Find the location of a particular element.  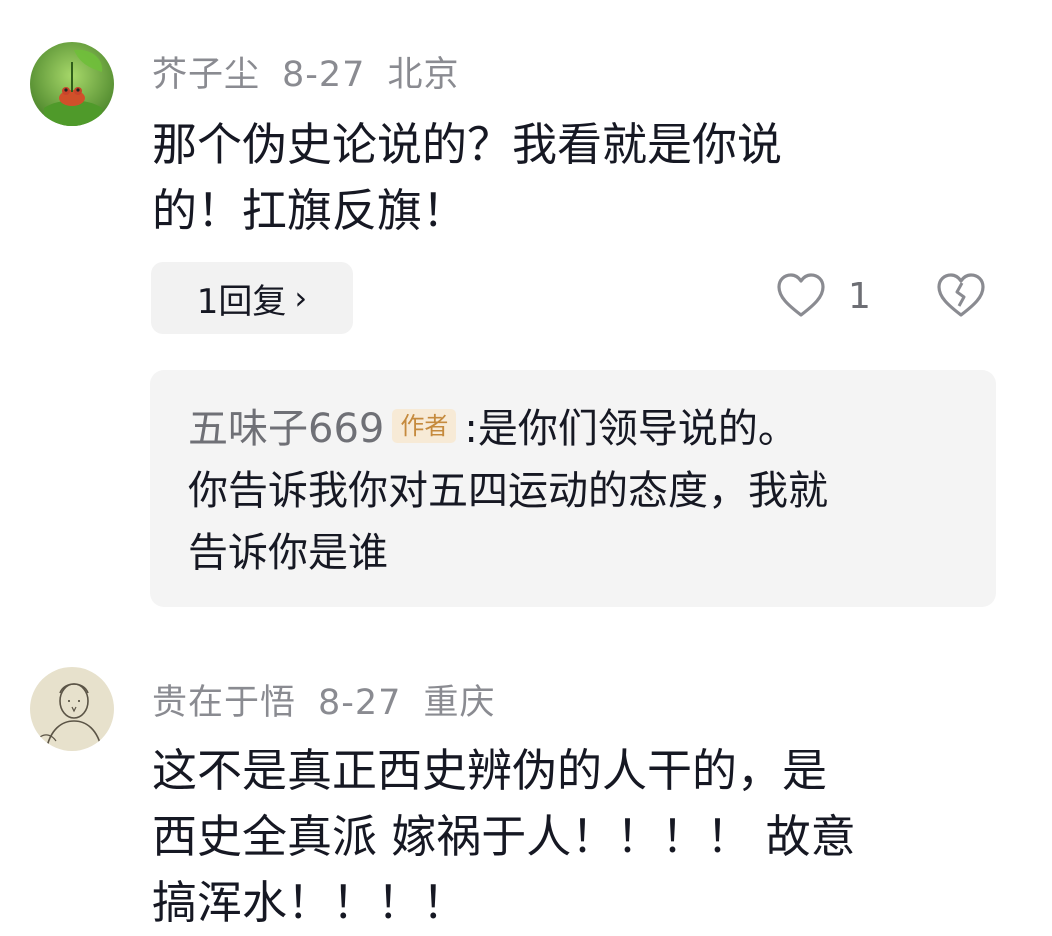

comment-line: 的！扛旗反旗！ is located at coordinates (310, 210).